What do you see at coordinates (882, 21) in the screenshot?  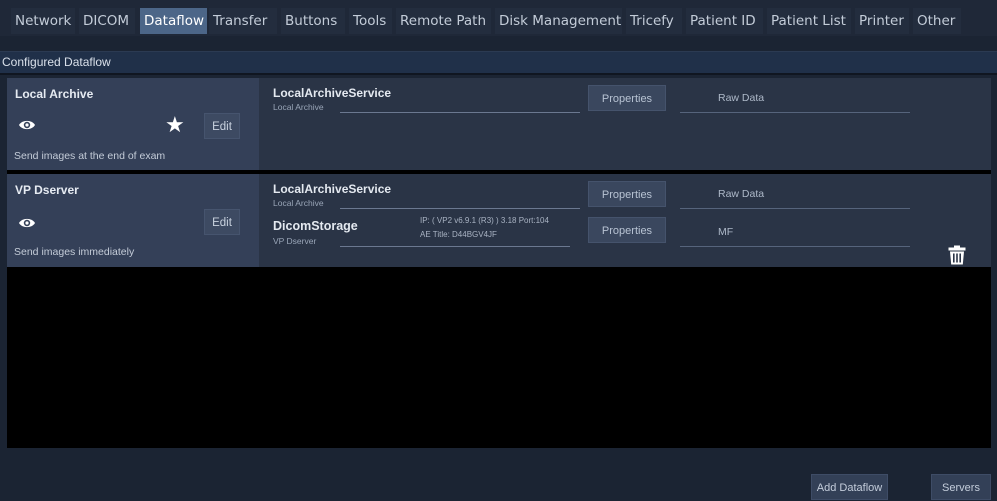 I see `tab-printer: Printer` at bounding box center [882, 21].